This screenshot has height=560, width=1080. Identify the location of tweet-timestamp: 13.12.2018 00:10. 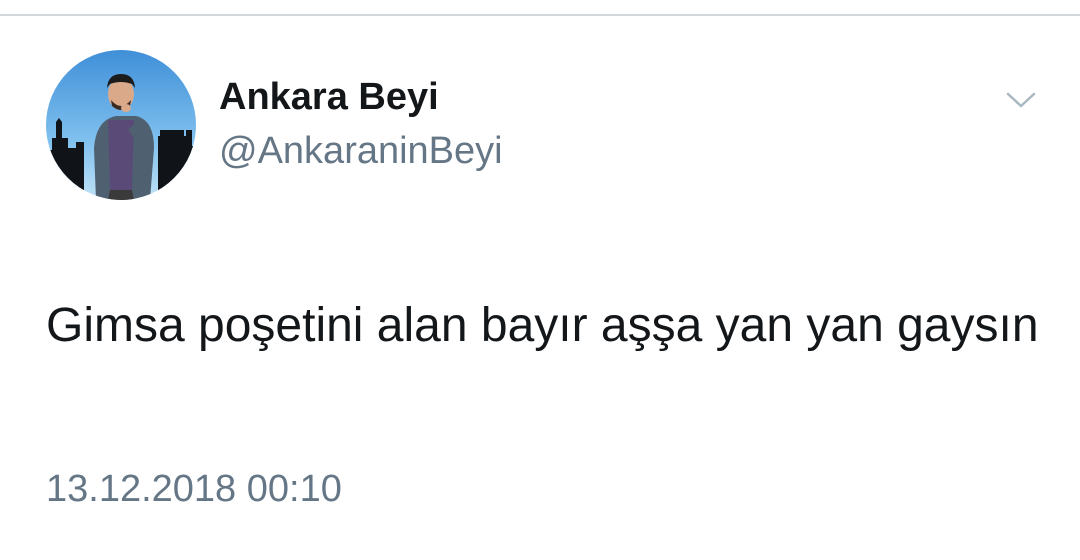
(194, 489).